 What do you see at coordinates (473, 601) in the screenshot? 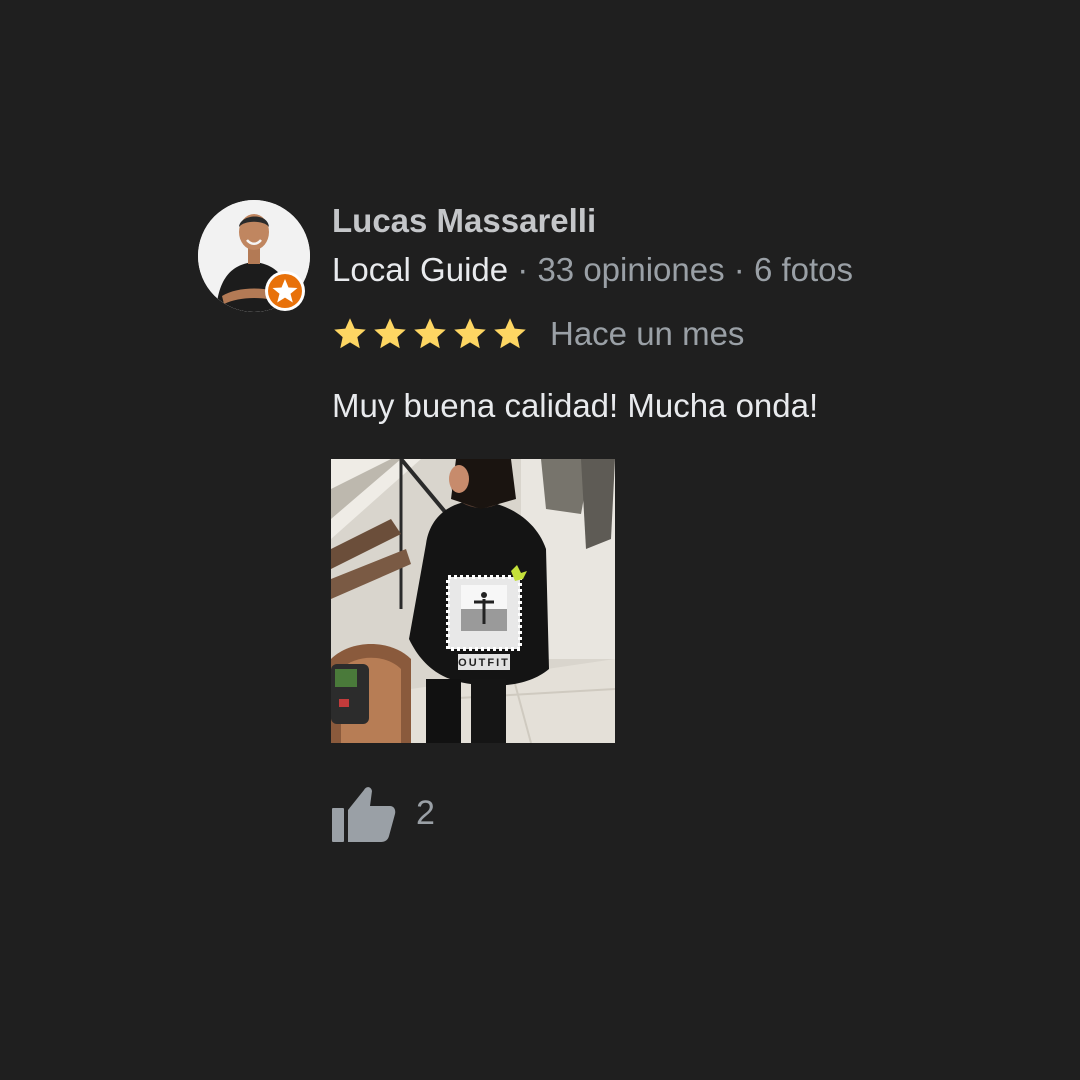
I see `review-photo: OUTFIT` at bounding box center [473, 601].